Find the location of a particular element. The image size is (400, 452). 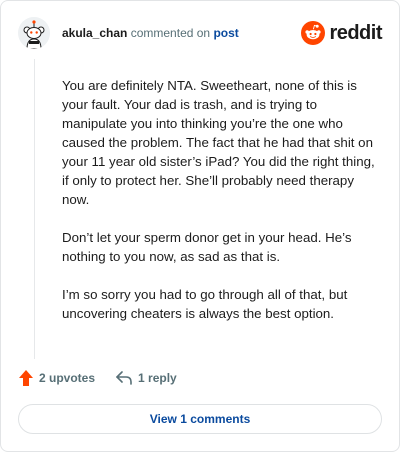

view-comments-button: View 1 comments is located at coordinates (200, 419).